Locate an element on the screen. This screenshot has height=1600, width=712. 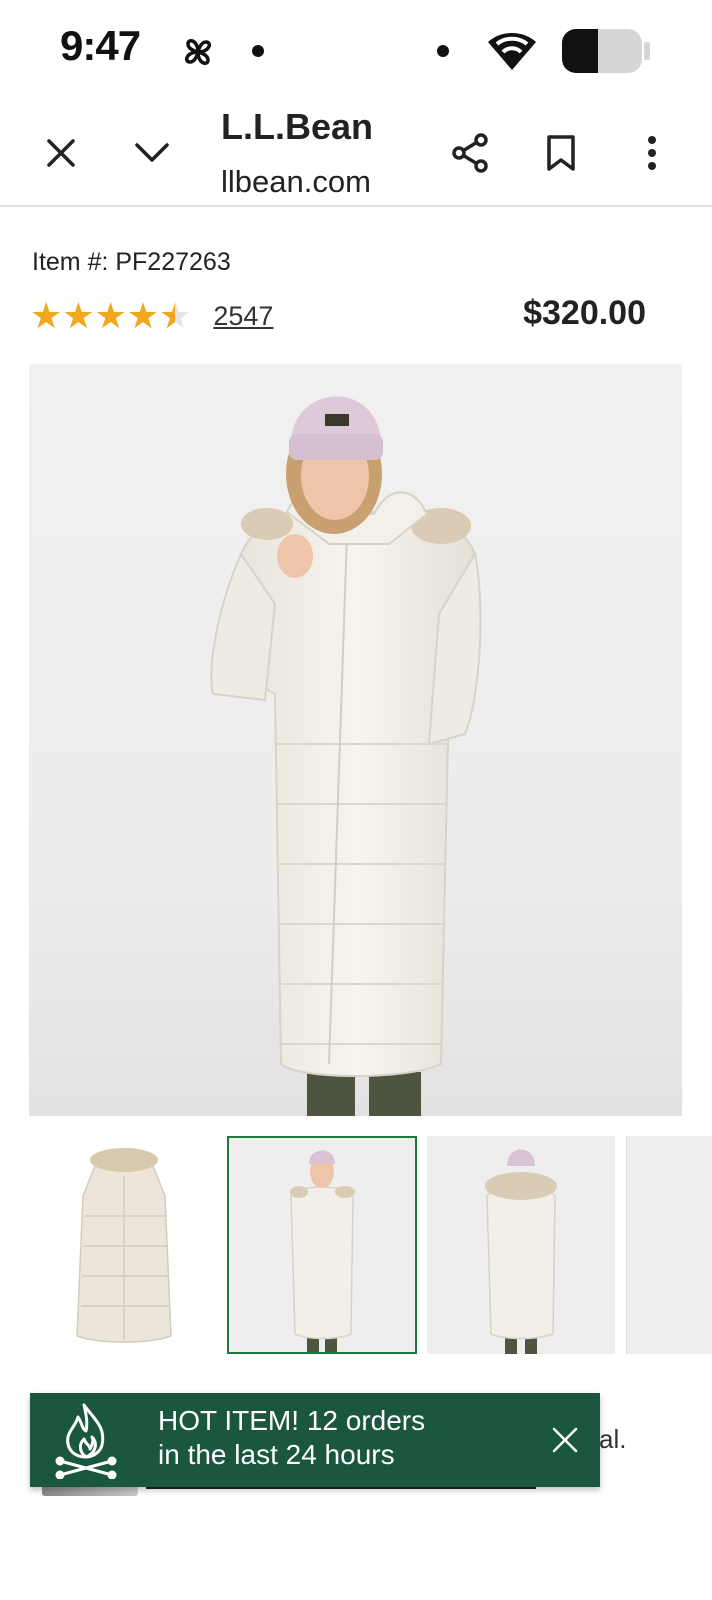
thumbnail-partial is located at coordinates (669, 1245).